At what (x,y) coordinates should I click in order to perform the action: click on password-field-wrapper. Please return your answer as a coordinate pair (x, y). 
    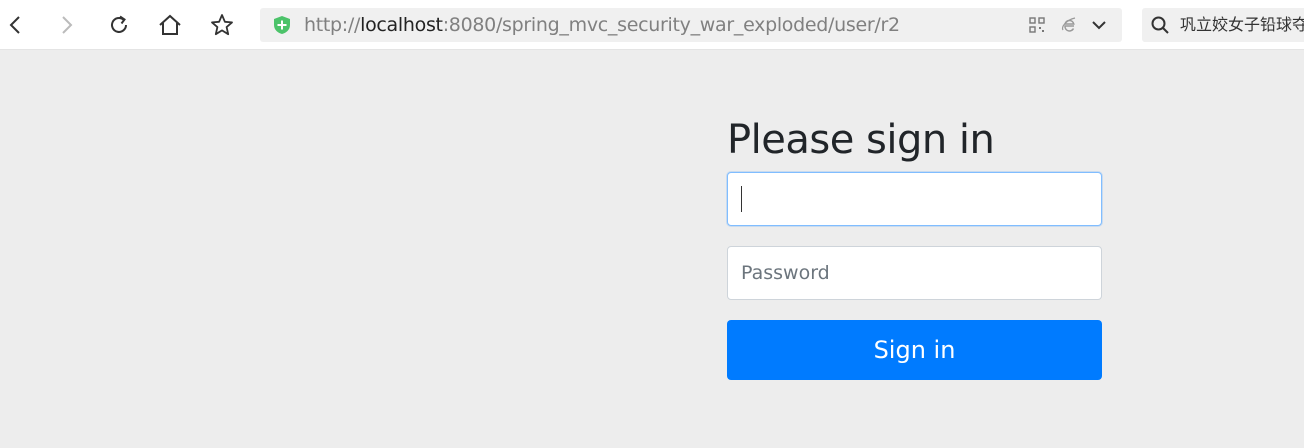
    Looking at the image, I should click on (914, 273).